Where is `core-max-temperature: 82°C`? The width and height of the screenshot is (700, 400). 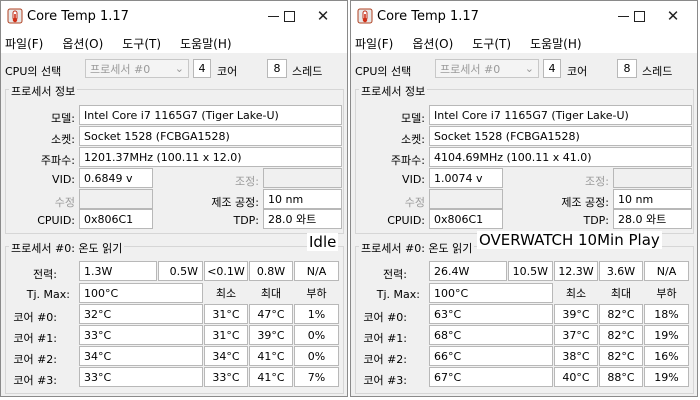 core-max-temperature: 82°C is located at coordinates (621, 314).